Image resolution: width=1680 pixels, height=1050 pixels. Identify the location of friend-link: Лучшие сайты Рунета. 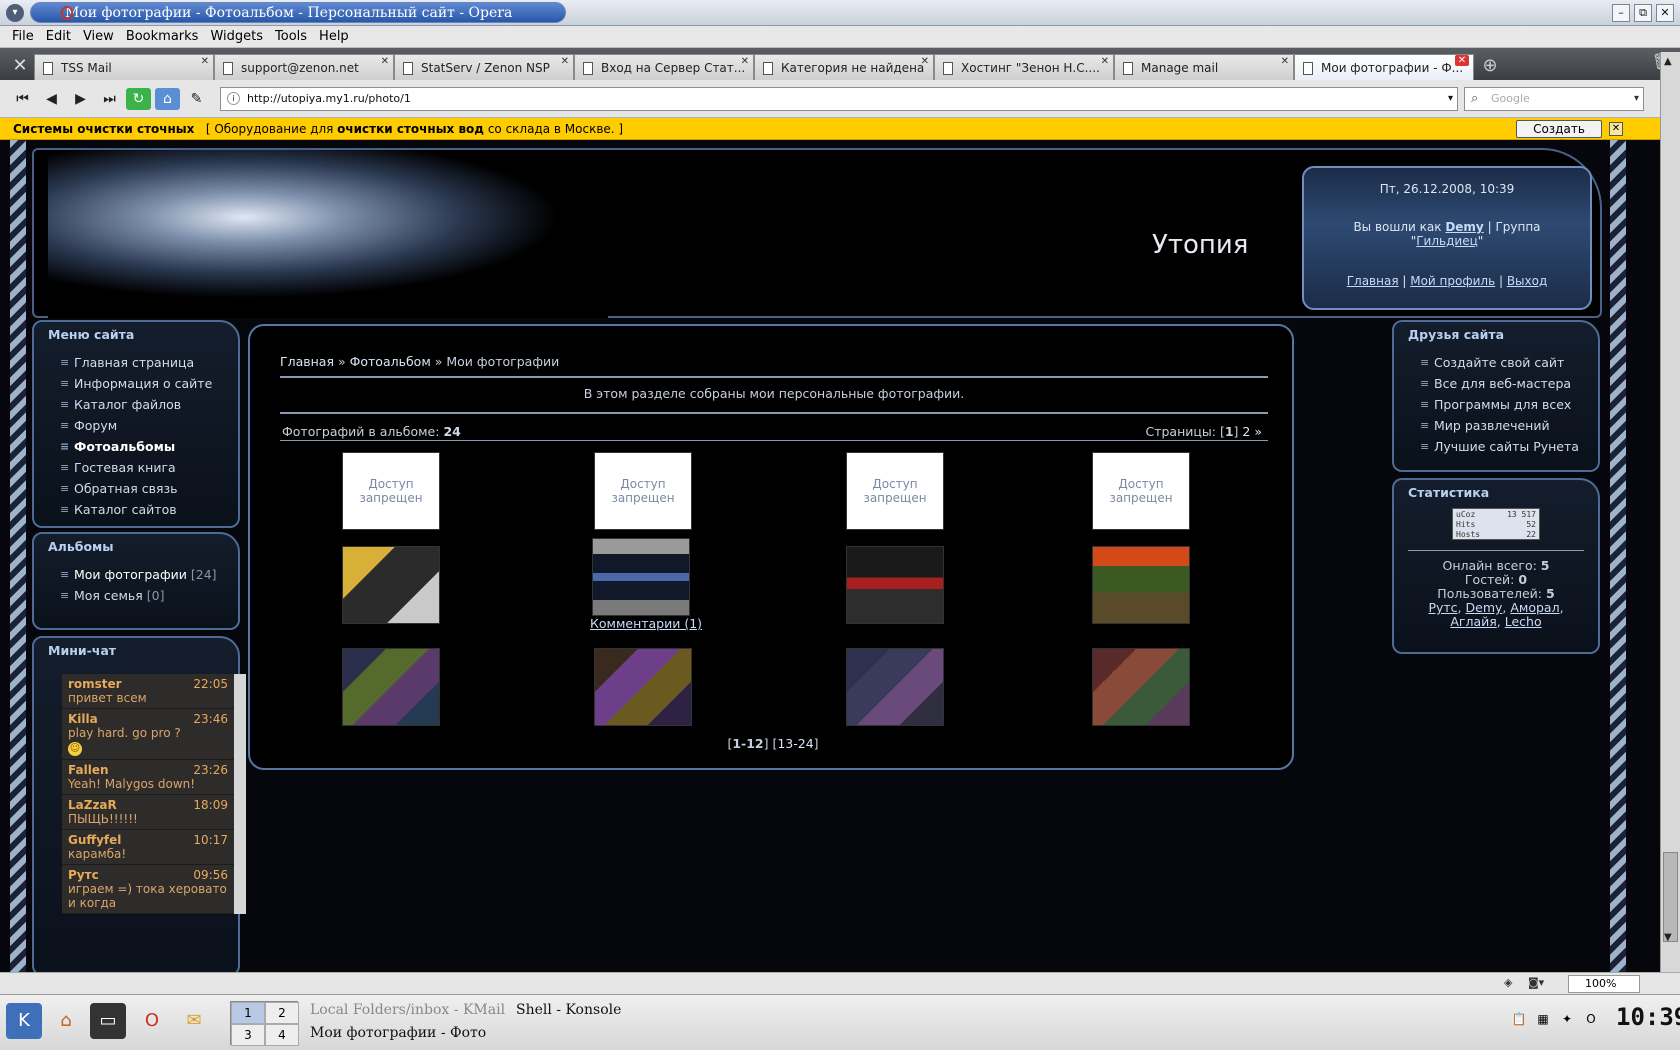
(1509, 446).